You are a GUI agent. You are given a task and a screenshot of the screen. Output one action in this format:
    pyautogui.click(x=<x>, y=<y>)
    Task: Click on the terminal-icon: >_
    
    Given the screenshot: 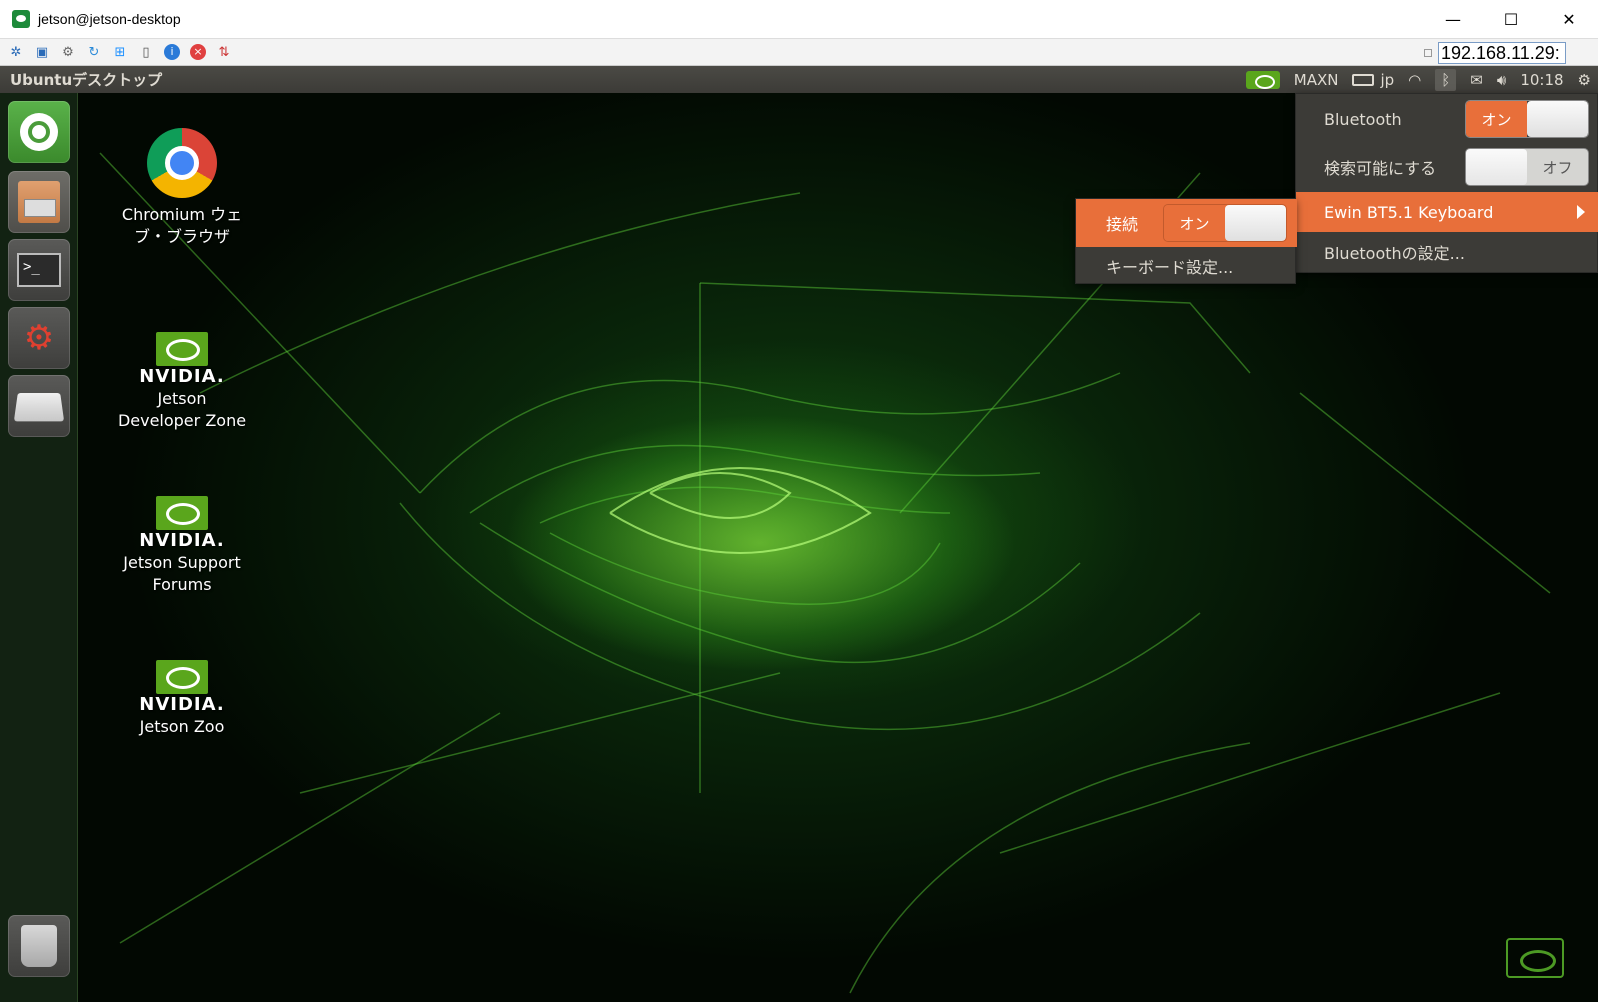 What is the action you would take?
    pyautogui.click(x=39, y=270)
    